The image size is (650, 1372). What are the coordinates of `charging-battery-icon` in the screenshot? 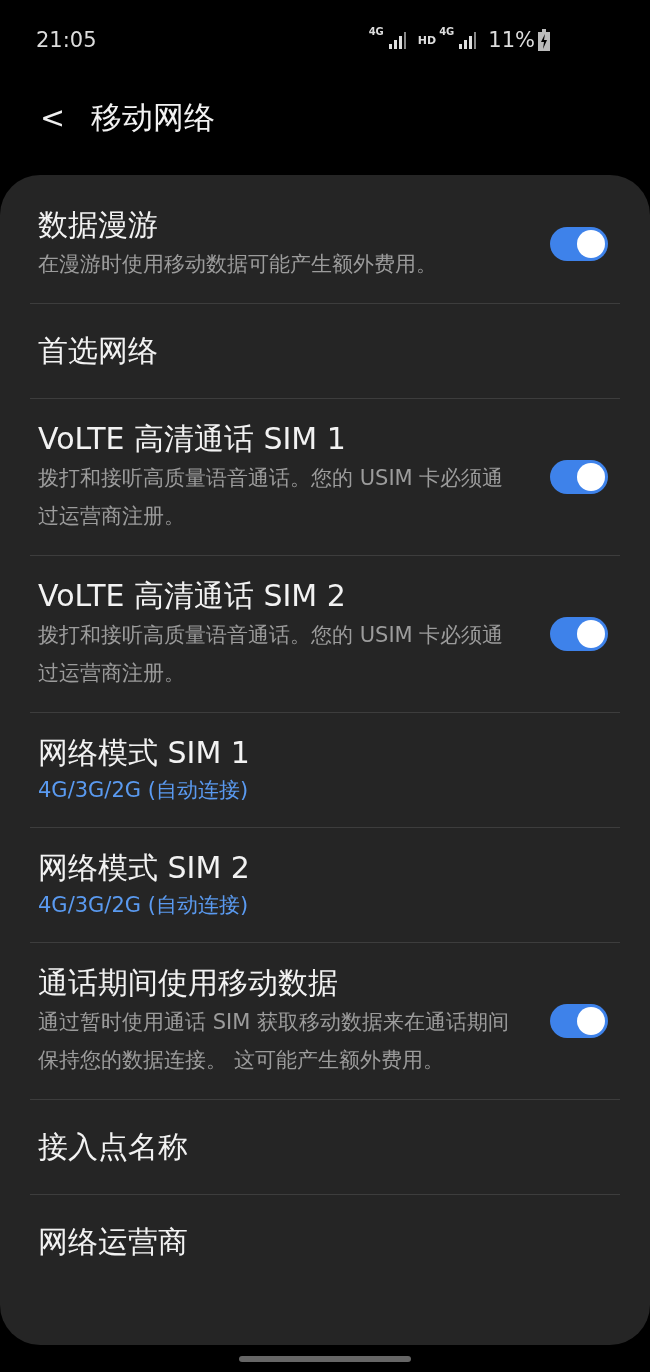 It's located at (544, 40).